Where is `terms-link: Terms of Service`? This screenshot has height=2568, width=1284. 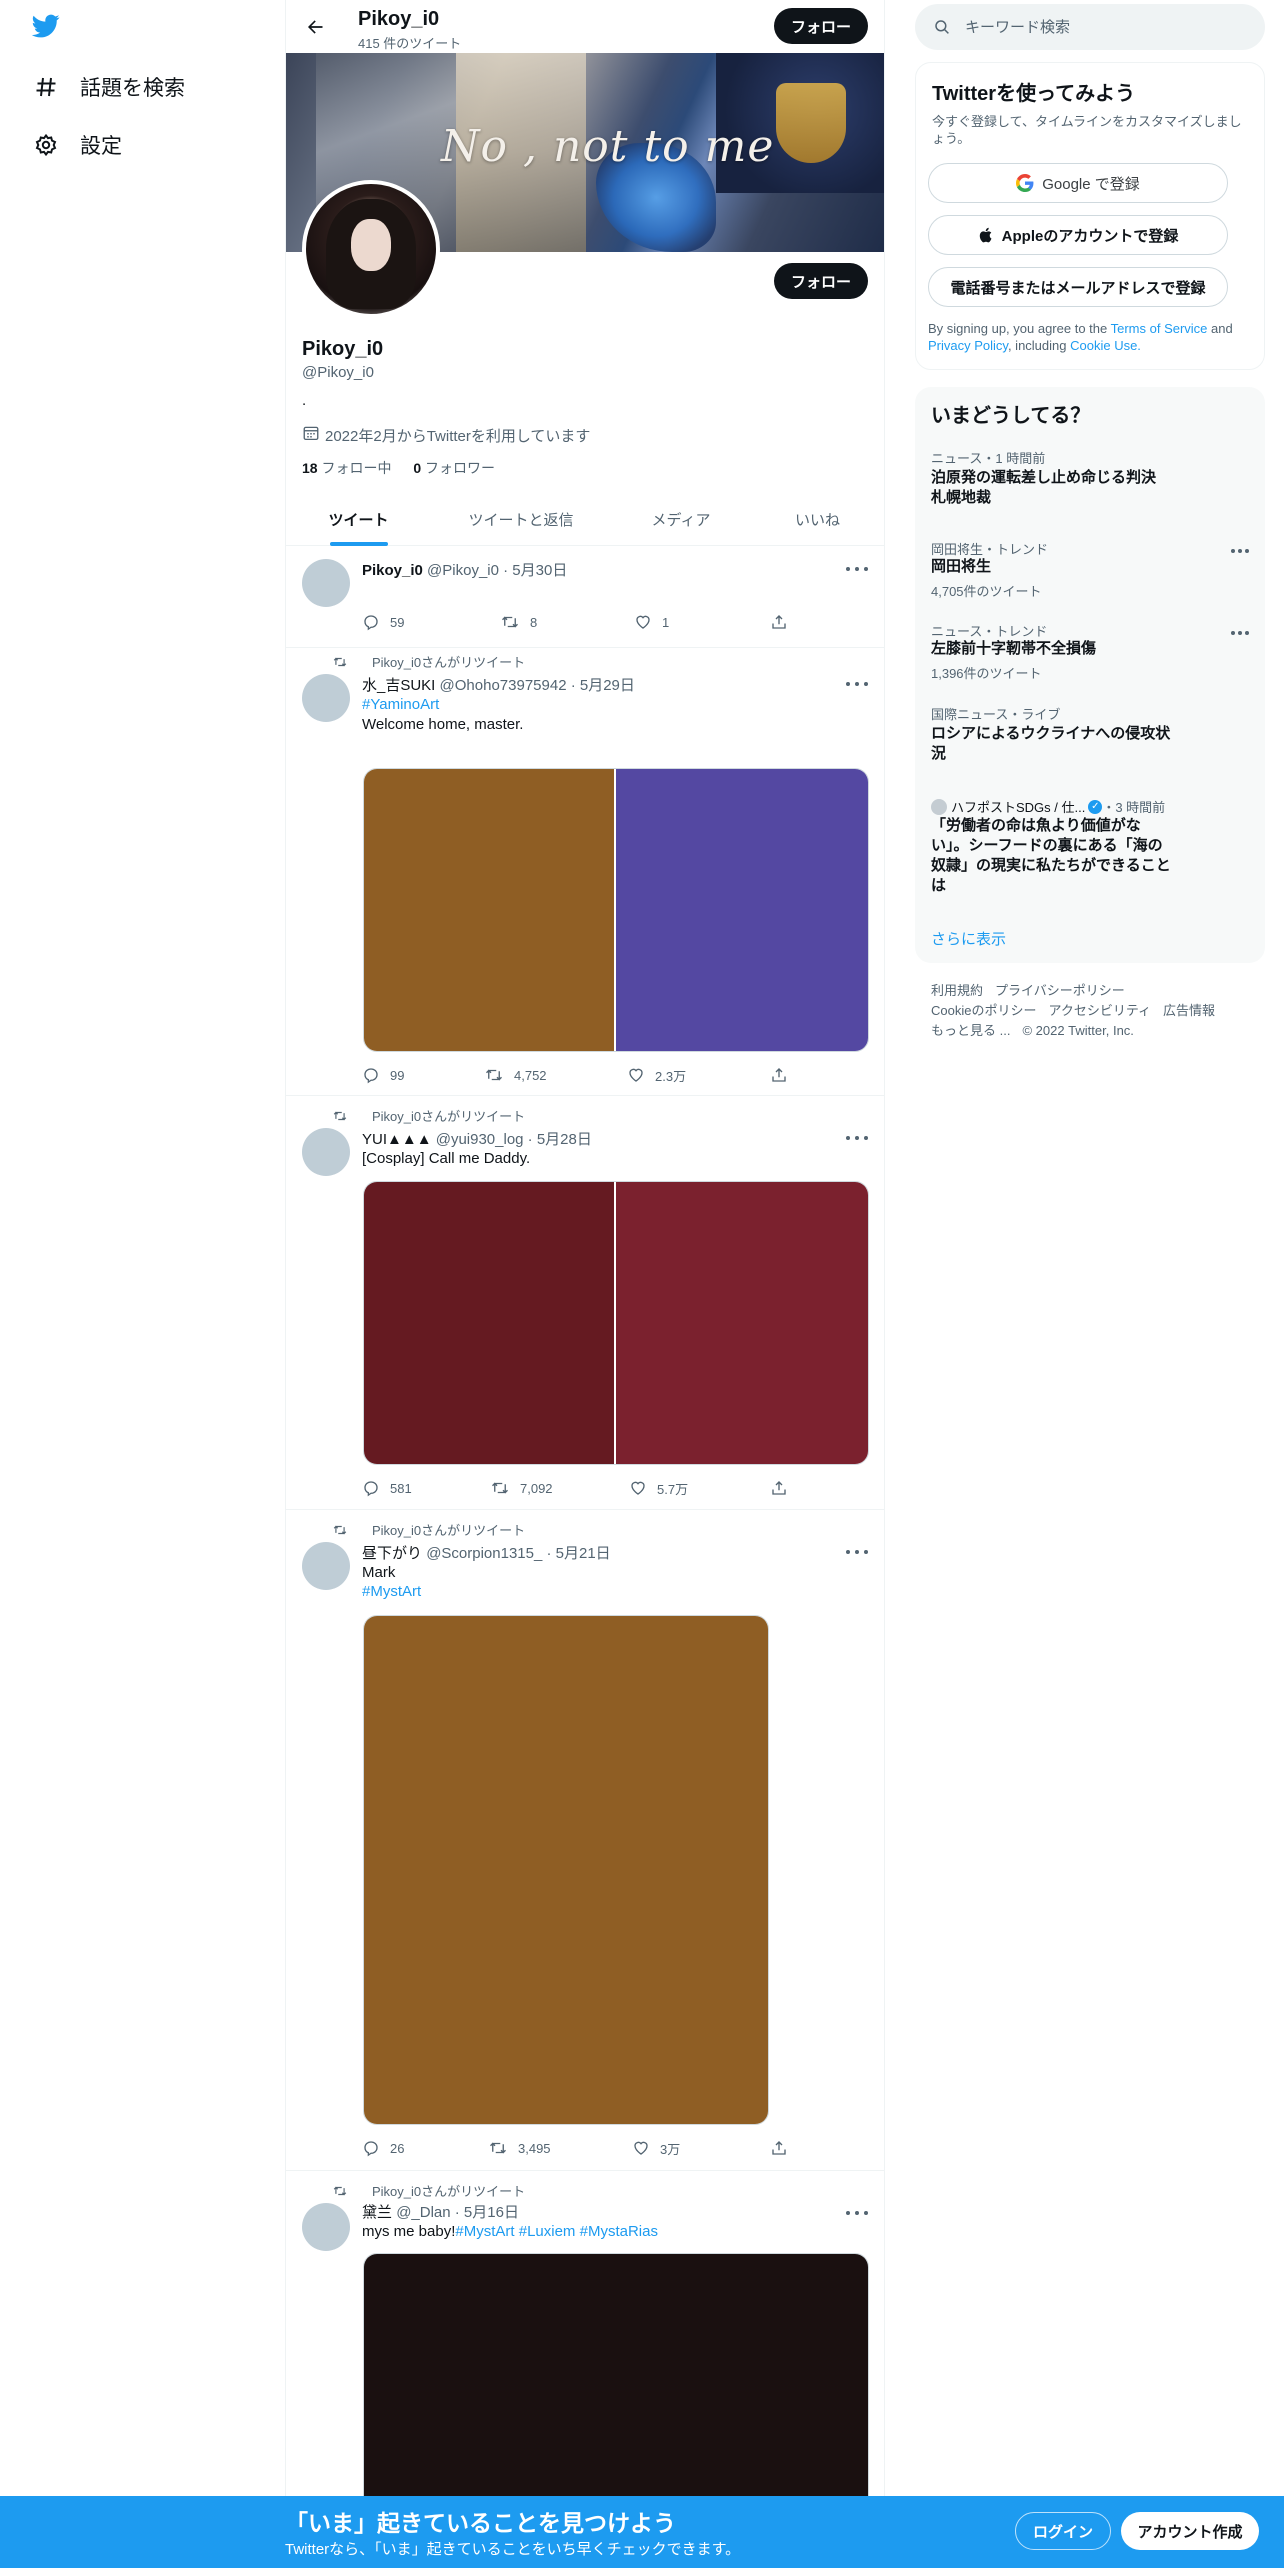 terms-link: Terms of Service is located at coordinates (1159, 328).